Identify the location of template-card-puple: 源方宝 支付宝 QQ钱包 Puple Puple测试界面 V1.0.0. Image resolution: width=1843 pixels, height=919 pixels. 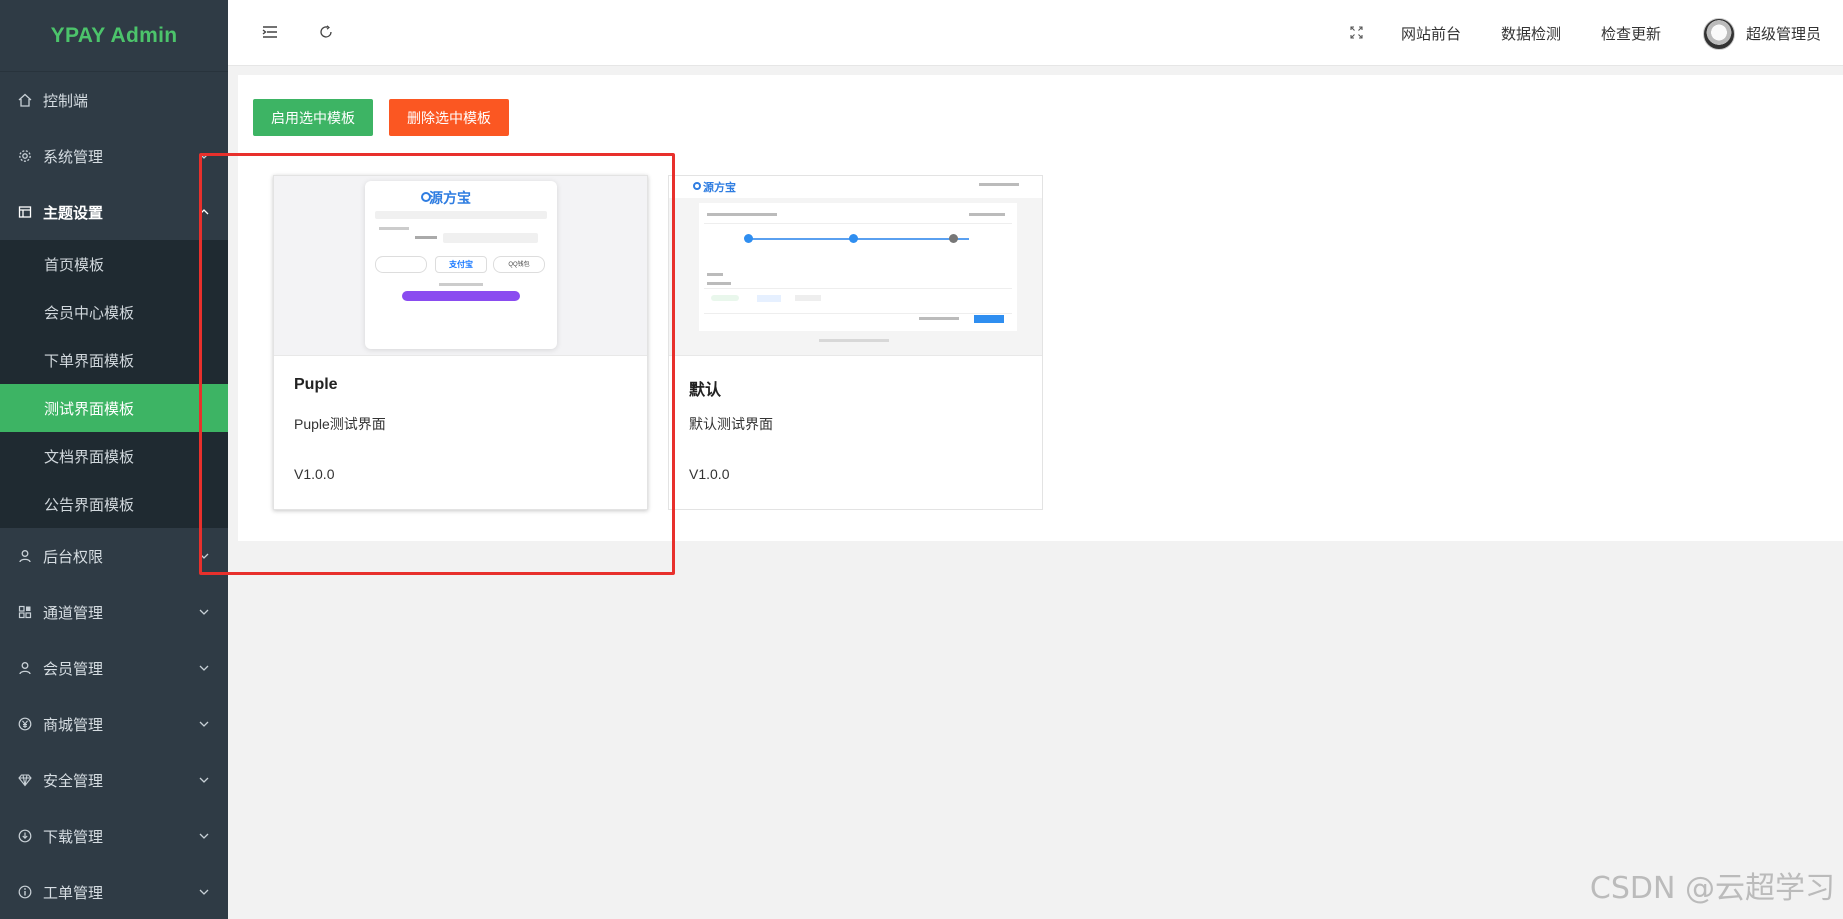
(460, 342).